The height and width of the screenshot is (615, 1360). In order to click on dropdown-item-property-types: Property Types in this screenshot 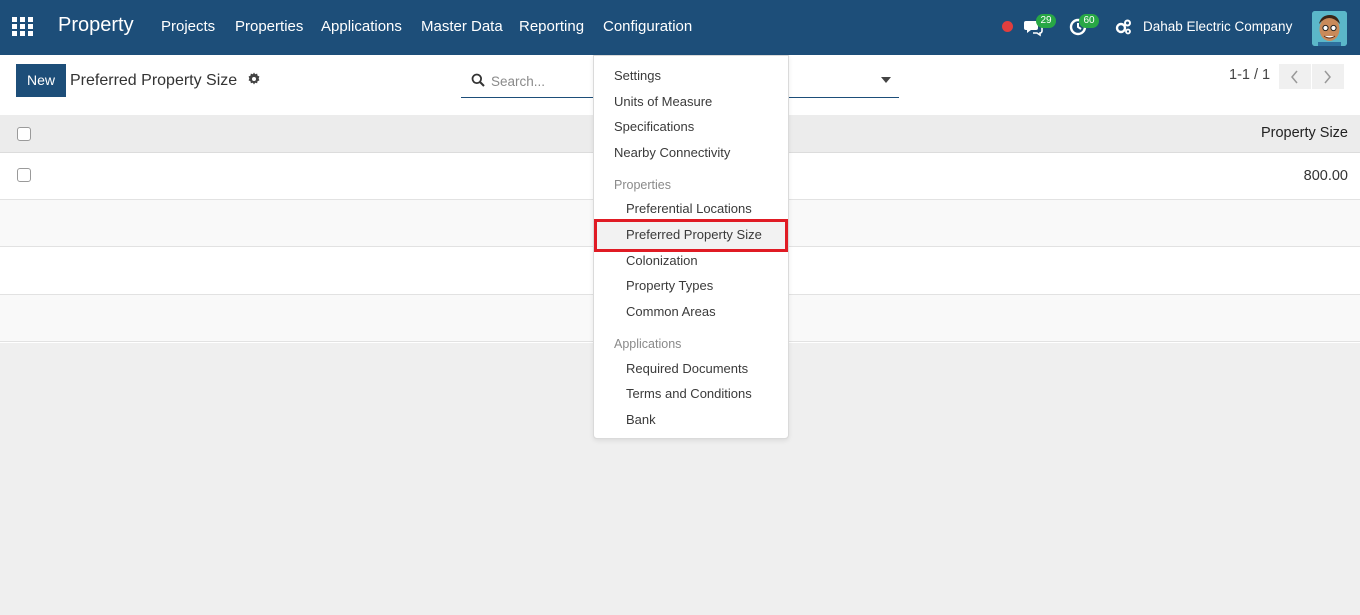, I will do `click(669, 285)`.